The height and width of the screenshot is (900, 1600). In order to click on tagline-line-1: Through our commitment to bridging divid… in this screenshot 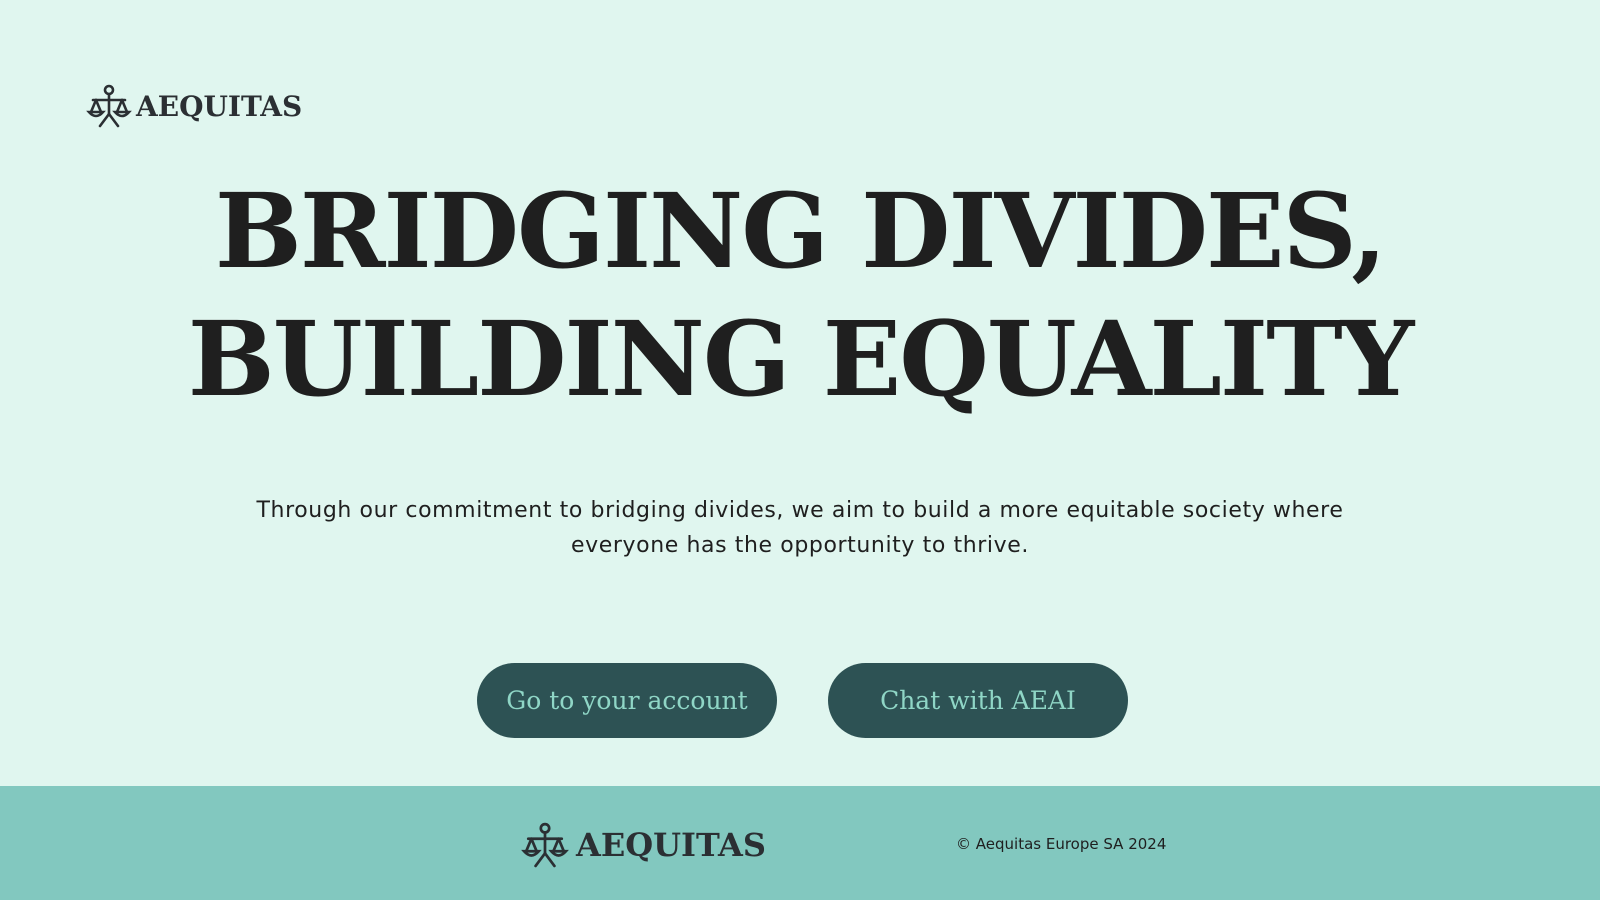, I will do `click(800, 510)`.